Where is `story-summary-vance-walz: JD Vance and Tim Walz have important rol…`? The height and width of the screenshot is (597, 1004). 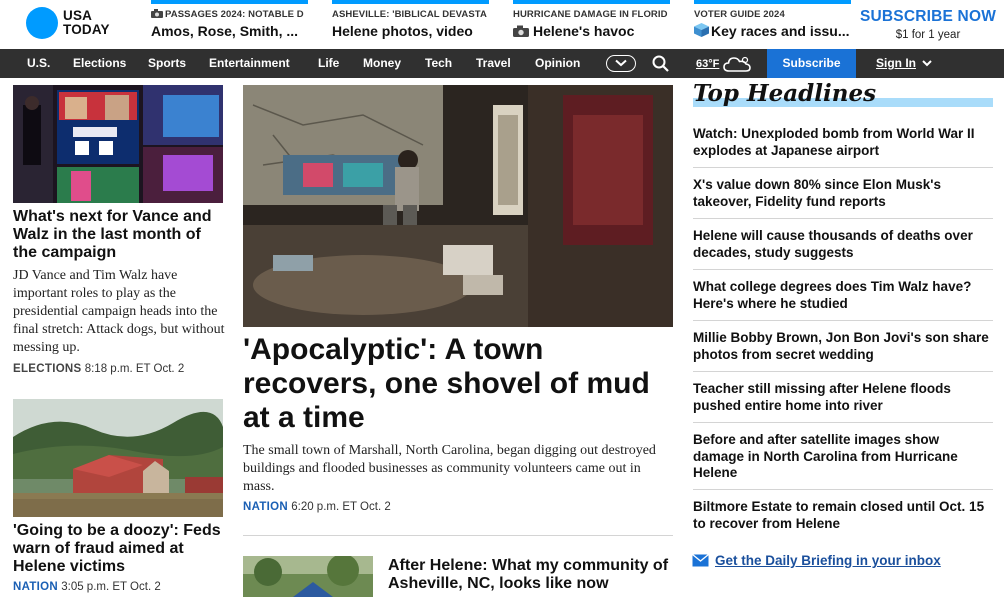 story-summary-vance-walz: JD Vance and Tim Walz have important rol… is located at coordinates (119, 311).